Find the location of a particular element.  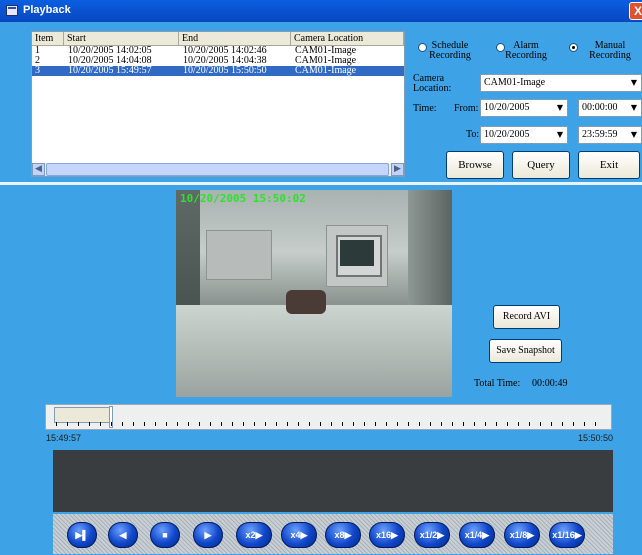

step-play-button: ▶▌ is located at coordinates (82, 535).